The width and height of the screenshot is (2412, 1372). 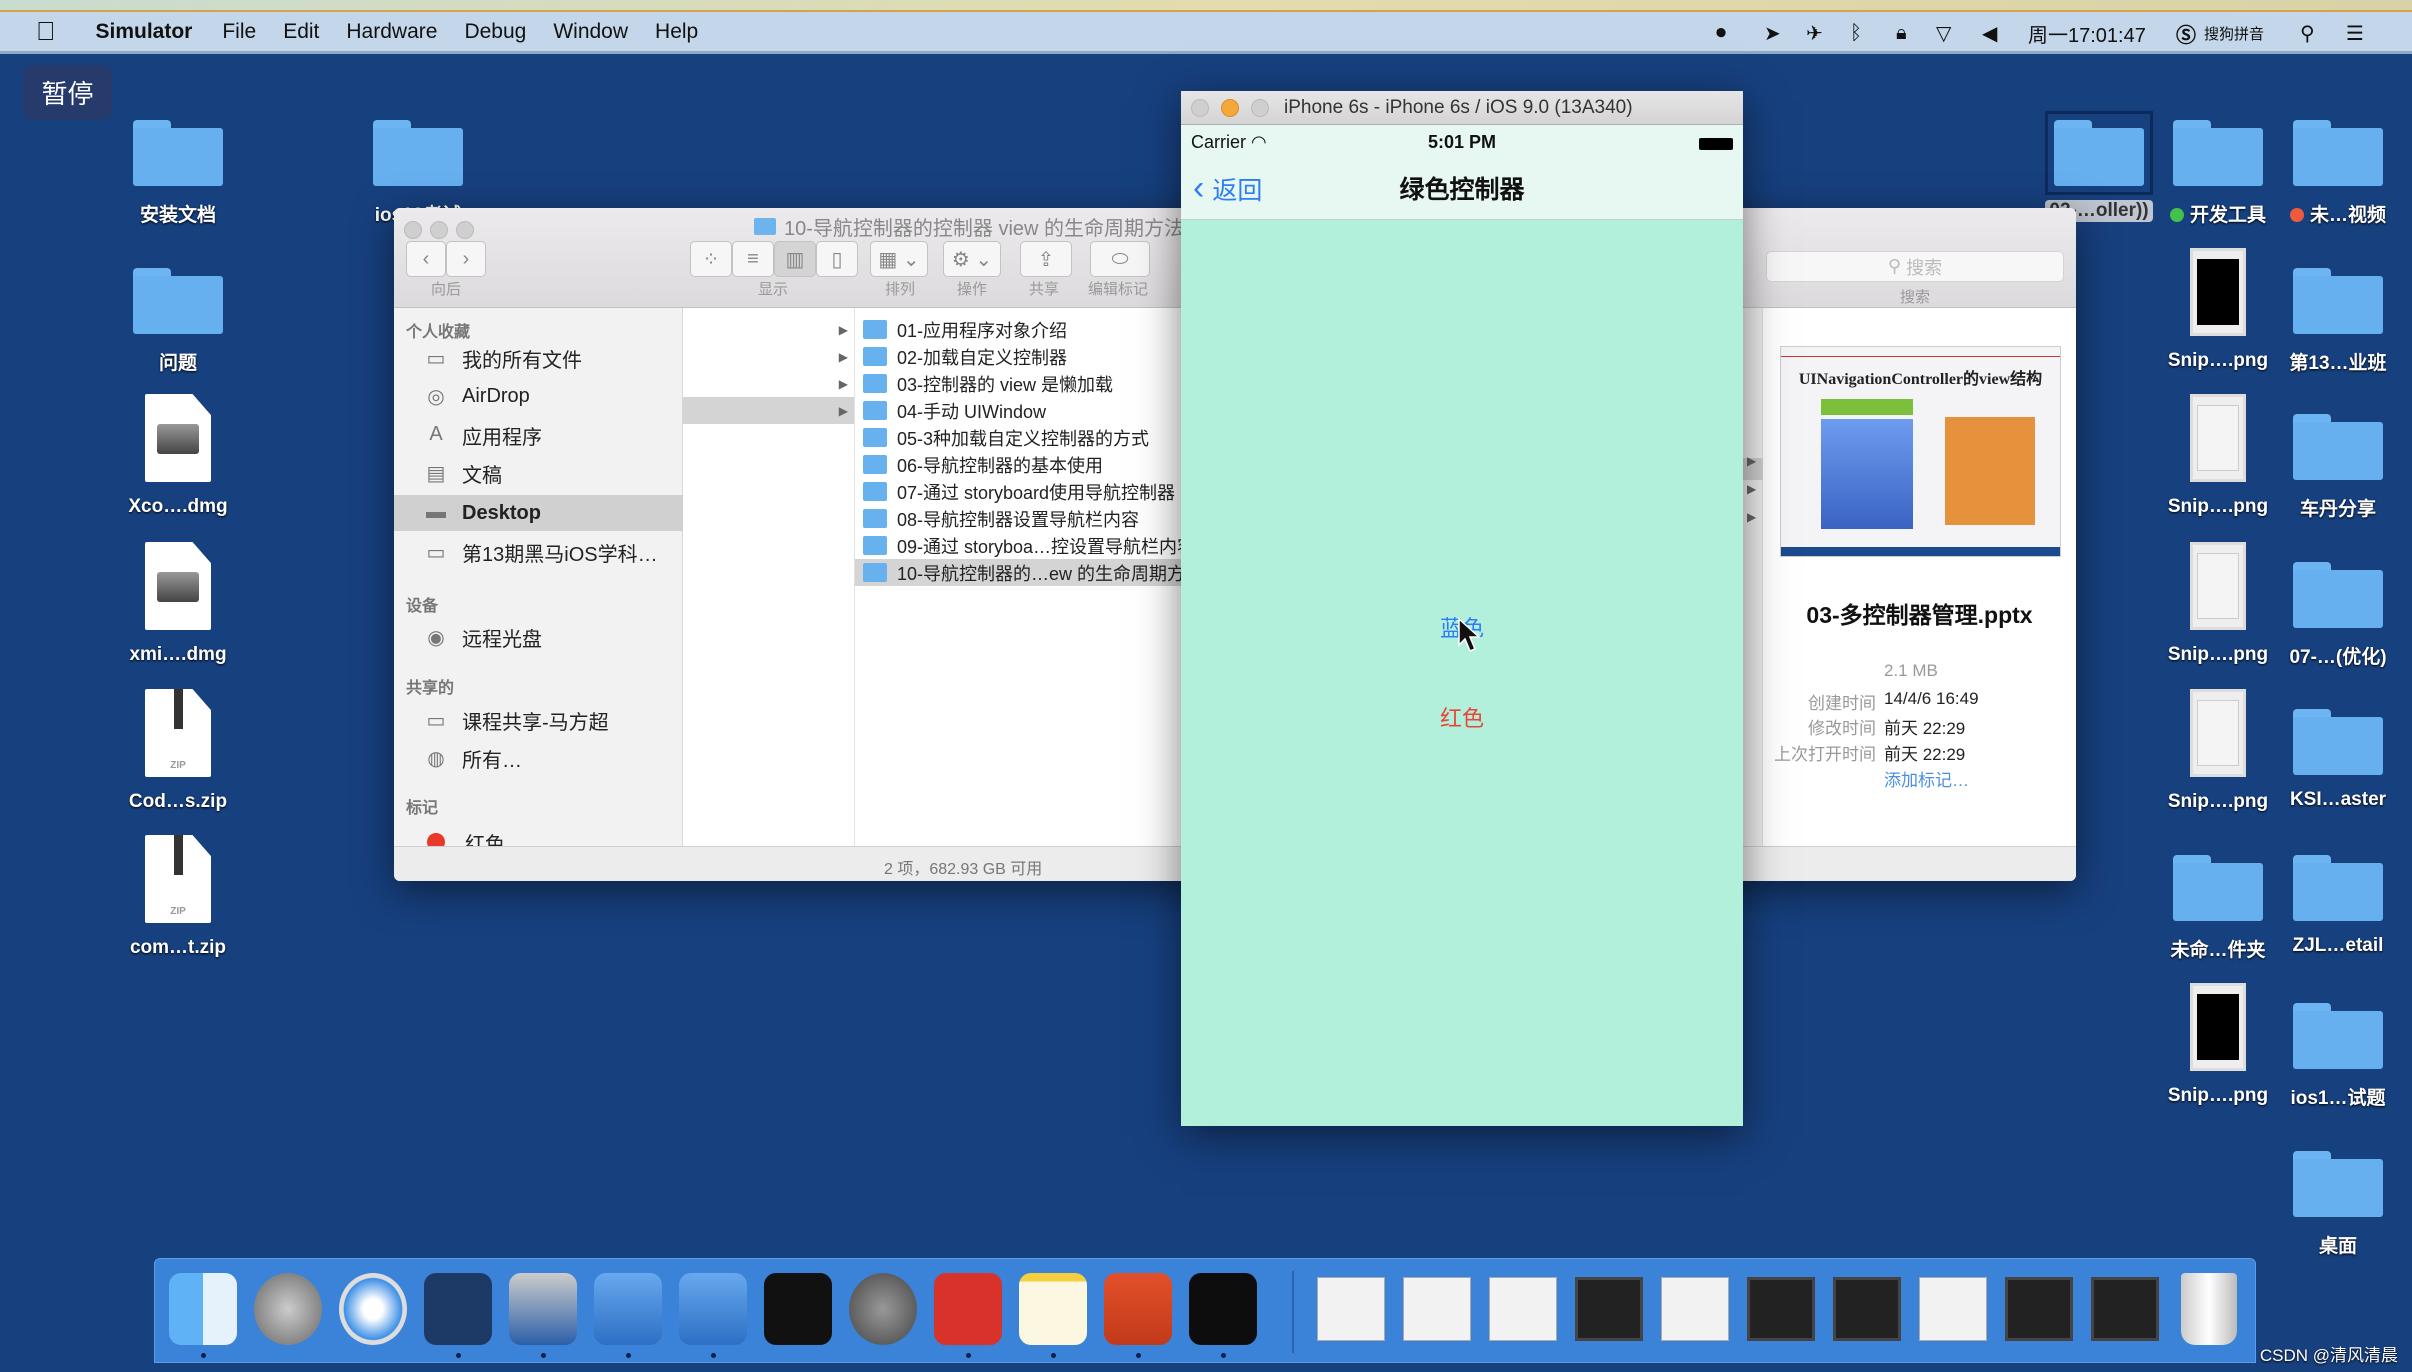 I want to click on folder-row: 02-加载自定义控制器, so click(x=1020, y=356).